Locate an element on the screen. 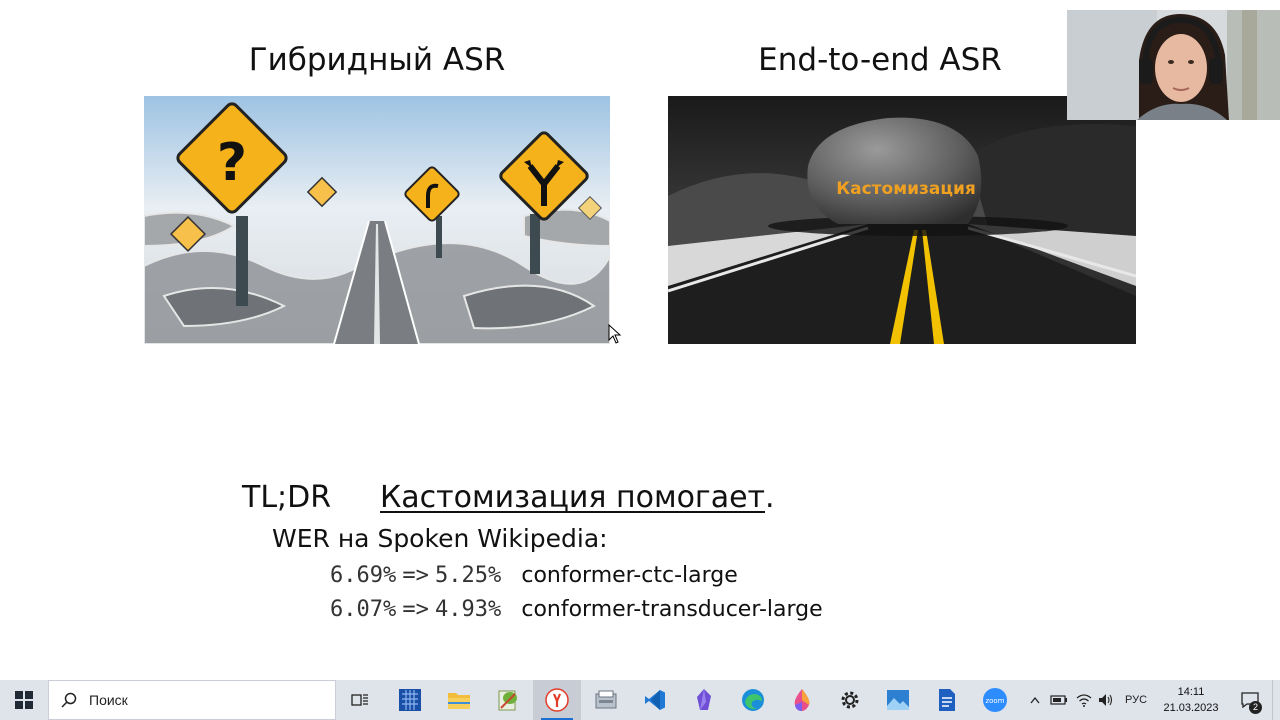  search-placeholder: Поиск is located at coordinates (108, 700).